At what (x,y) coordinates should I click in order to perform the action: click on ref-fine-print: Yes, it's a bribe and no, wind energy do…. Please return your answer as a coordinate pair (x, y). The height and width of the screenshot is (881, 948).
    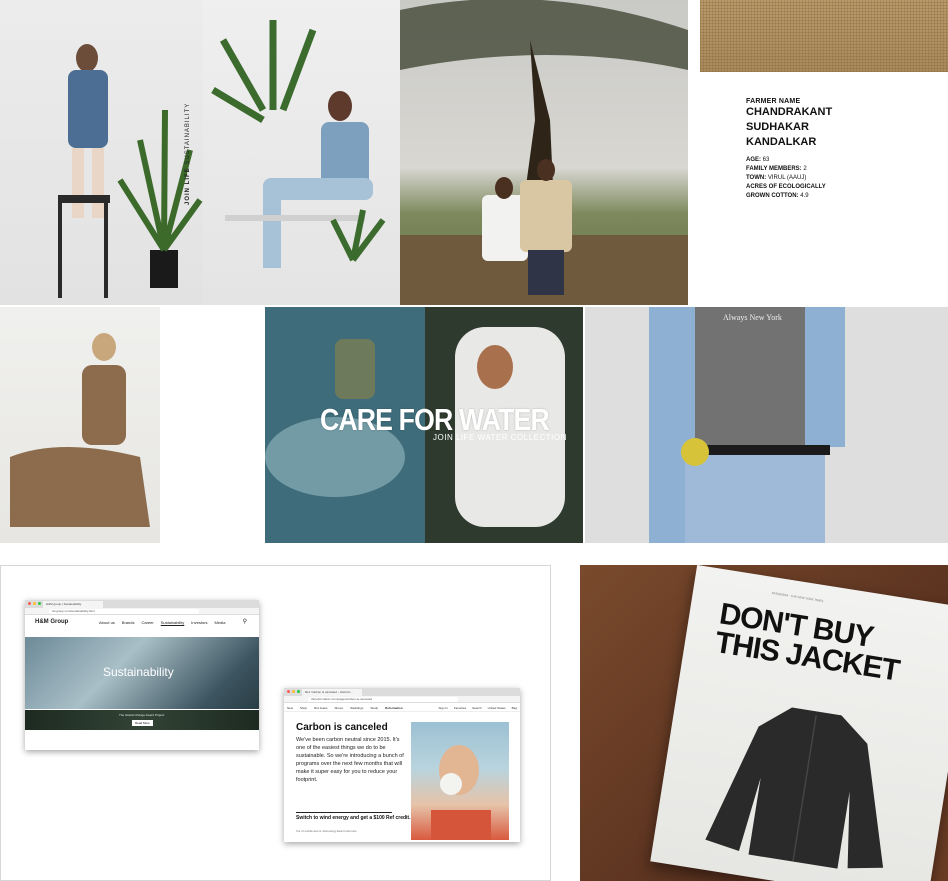
    Looking at the image, I should click on (327, 831).